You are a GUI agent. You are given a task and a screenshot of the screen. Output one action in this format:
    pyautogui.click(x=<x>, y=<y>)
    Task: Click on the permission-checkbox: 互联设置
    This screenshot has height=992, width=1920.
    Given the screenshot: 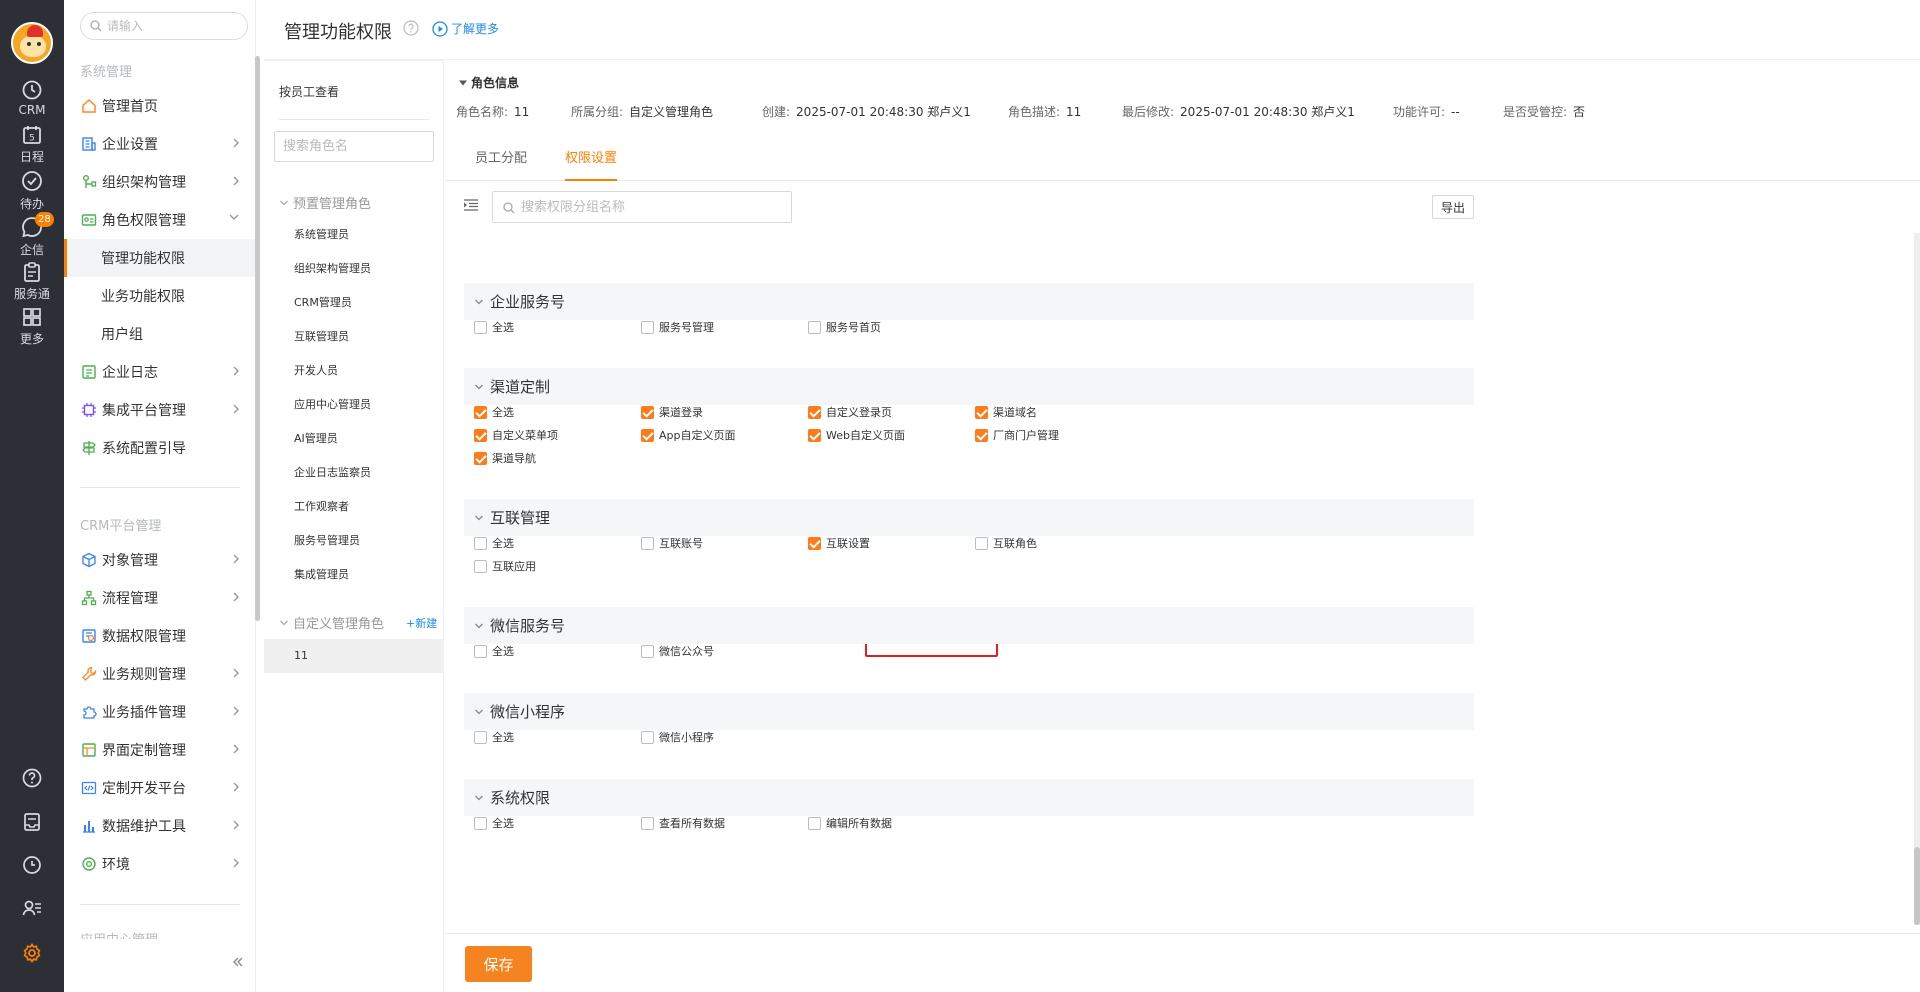 What is the action you would take?
    pyautogui.click(x=839, y=543)
    